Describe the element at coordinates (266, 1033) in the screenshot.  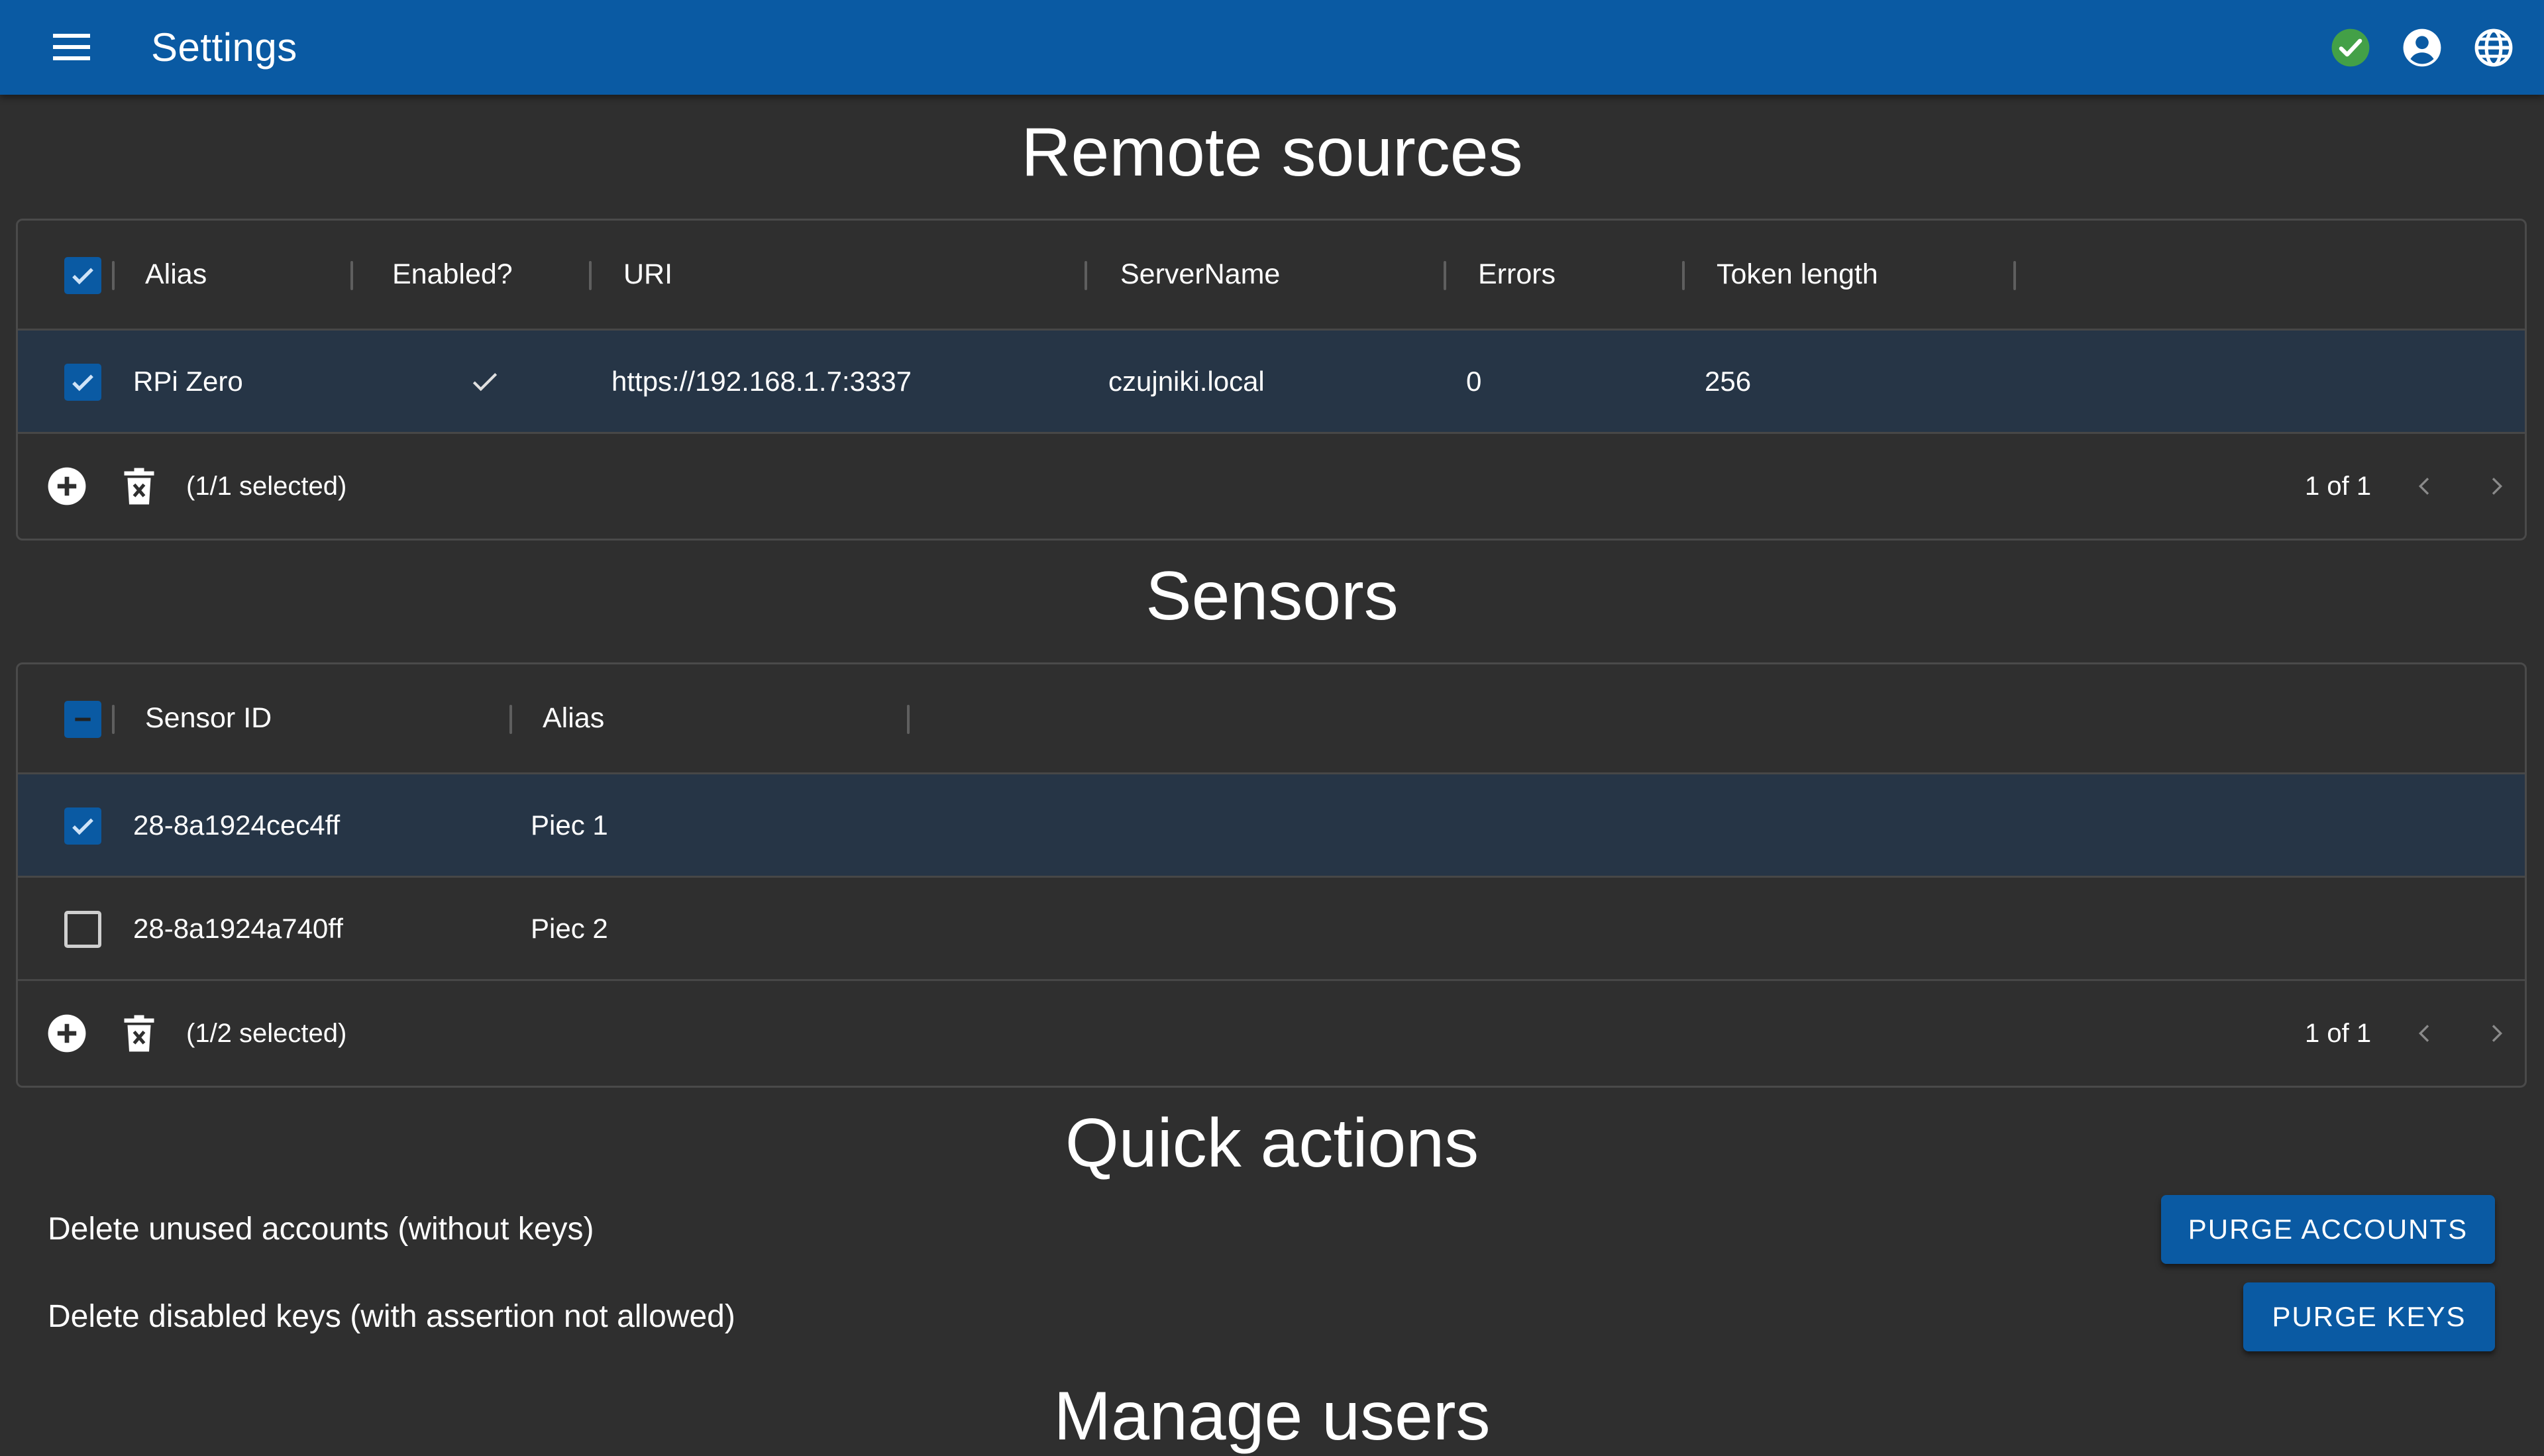
I see `selection-count: (1/2 selected)` at that location.